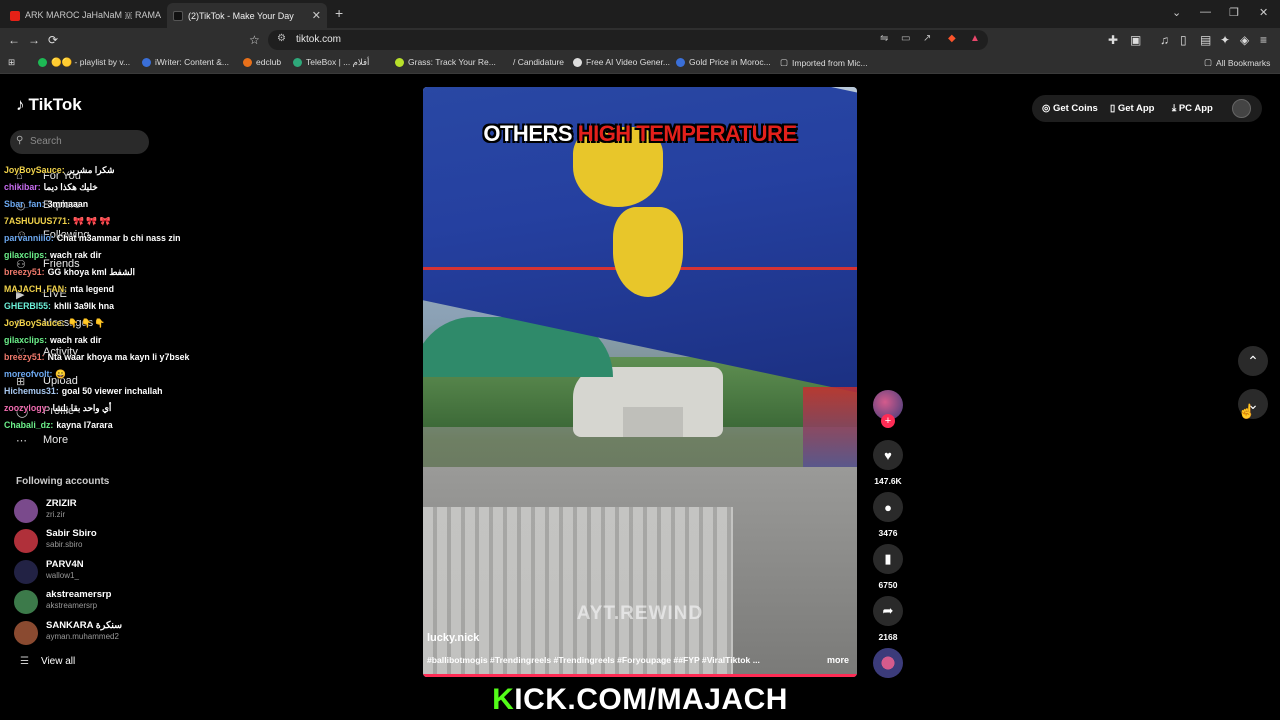 The image size is (1280, 720). What do you see at coordinates (399, 62) in the screenshot?
I see `grass-icon` at bounding box center [399, 62].